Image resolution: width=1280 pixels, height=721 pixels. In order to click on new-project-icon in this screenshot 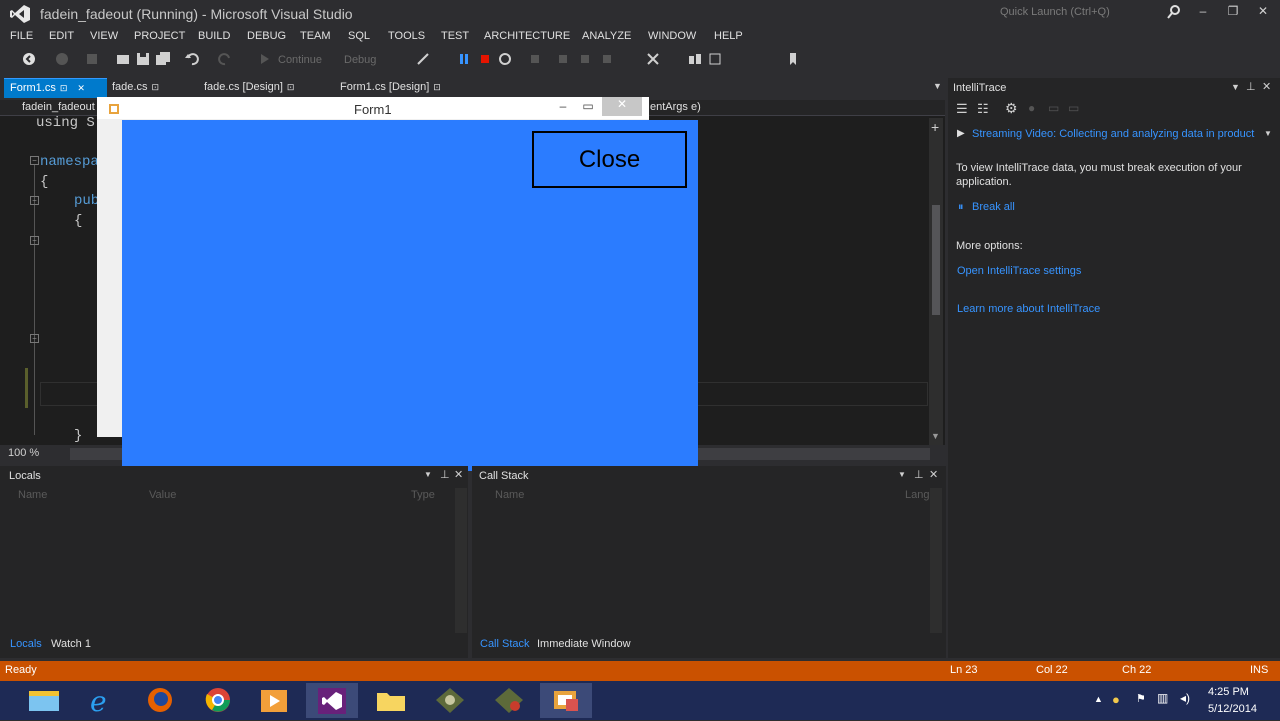, I will do `click(92, 59)`.